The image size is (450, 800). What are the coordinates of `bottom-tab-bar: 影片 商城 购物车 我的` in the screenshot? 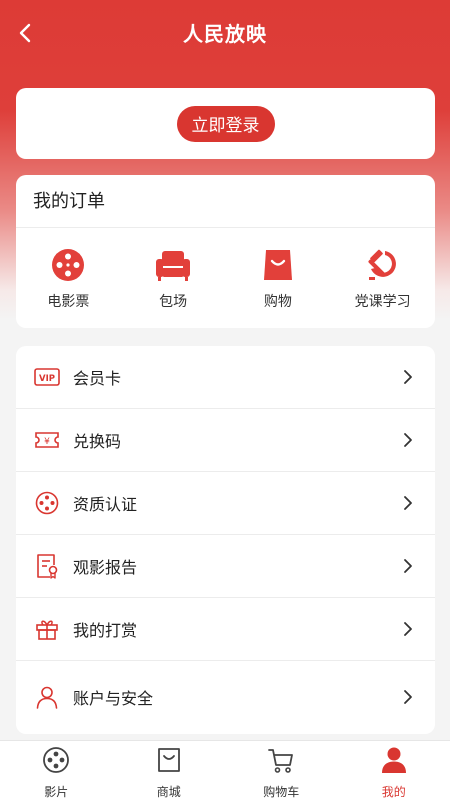 It's located at (225, 770).